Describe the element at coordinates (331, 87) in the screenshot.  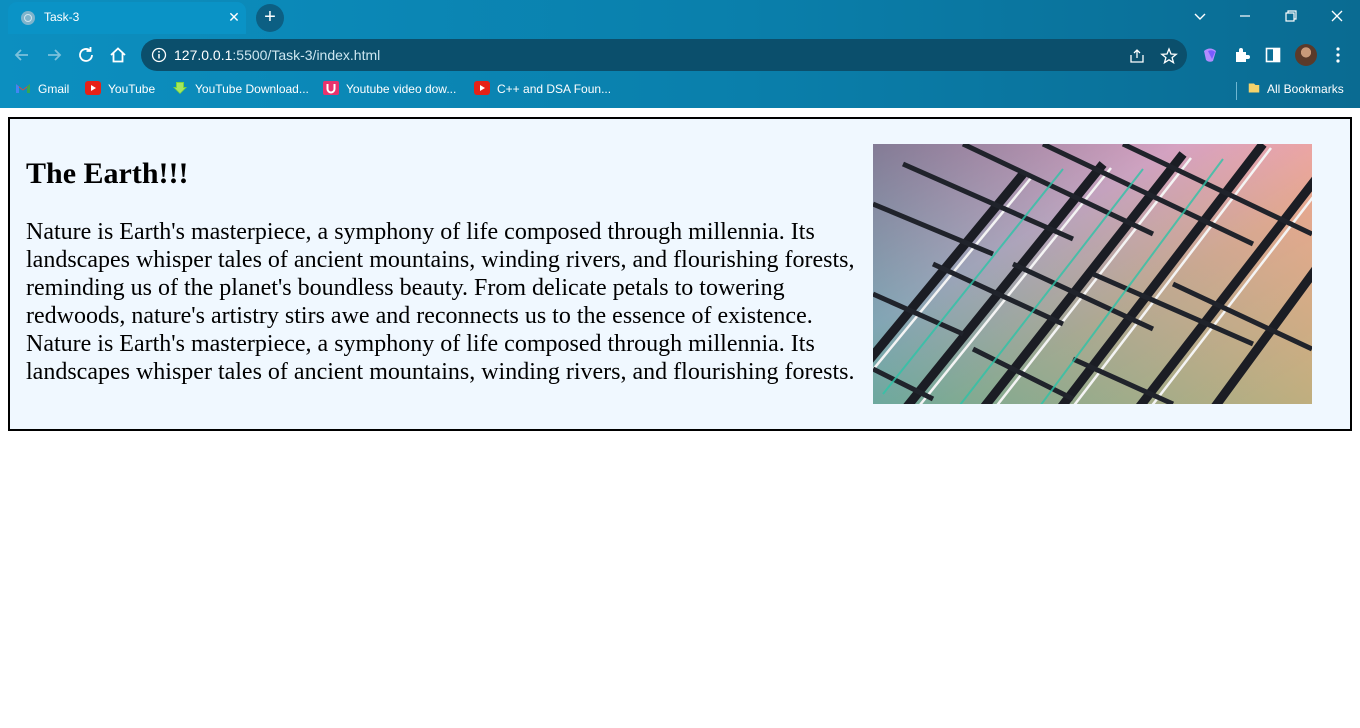
I see `u-logo-icon` at that location.